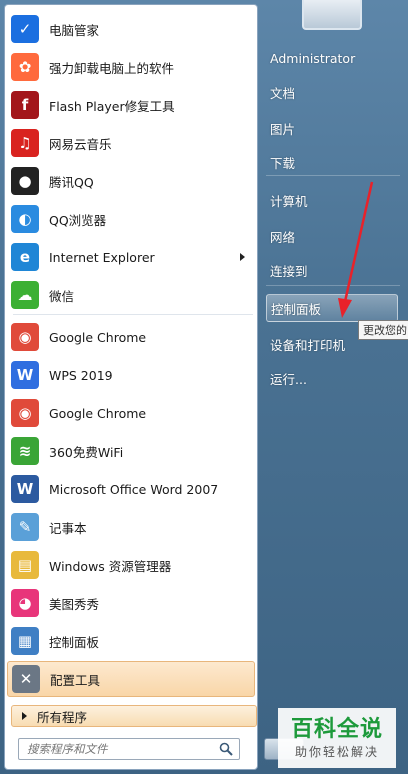 This screenshot has height=774, width=408. I want to click on program-item: W WPS 2019, so click(131, 375).